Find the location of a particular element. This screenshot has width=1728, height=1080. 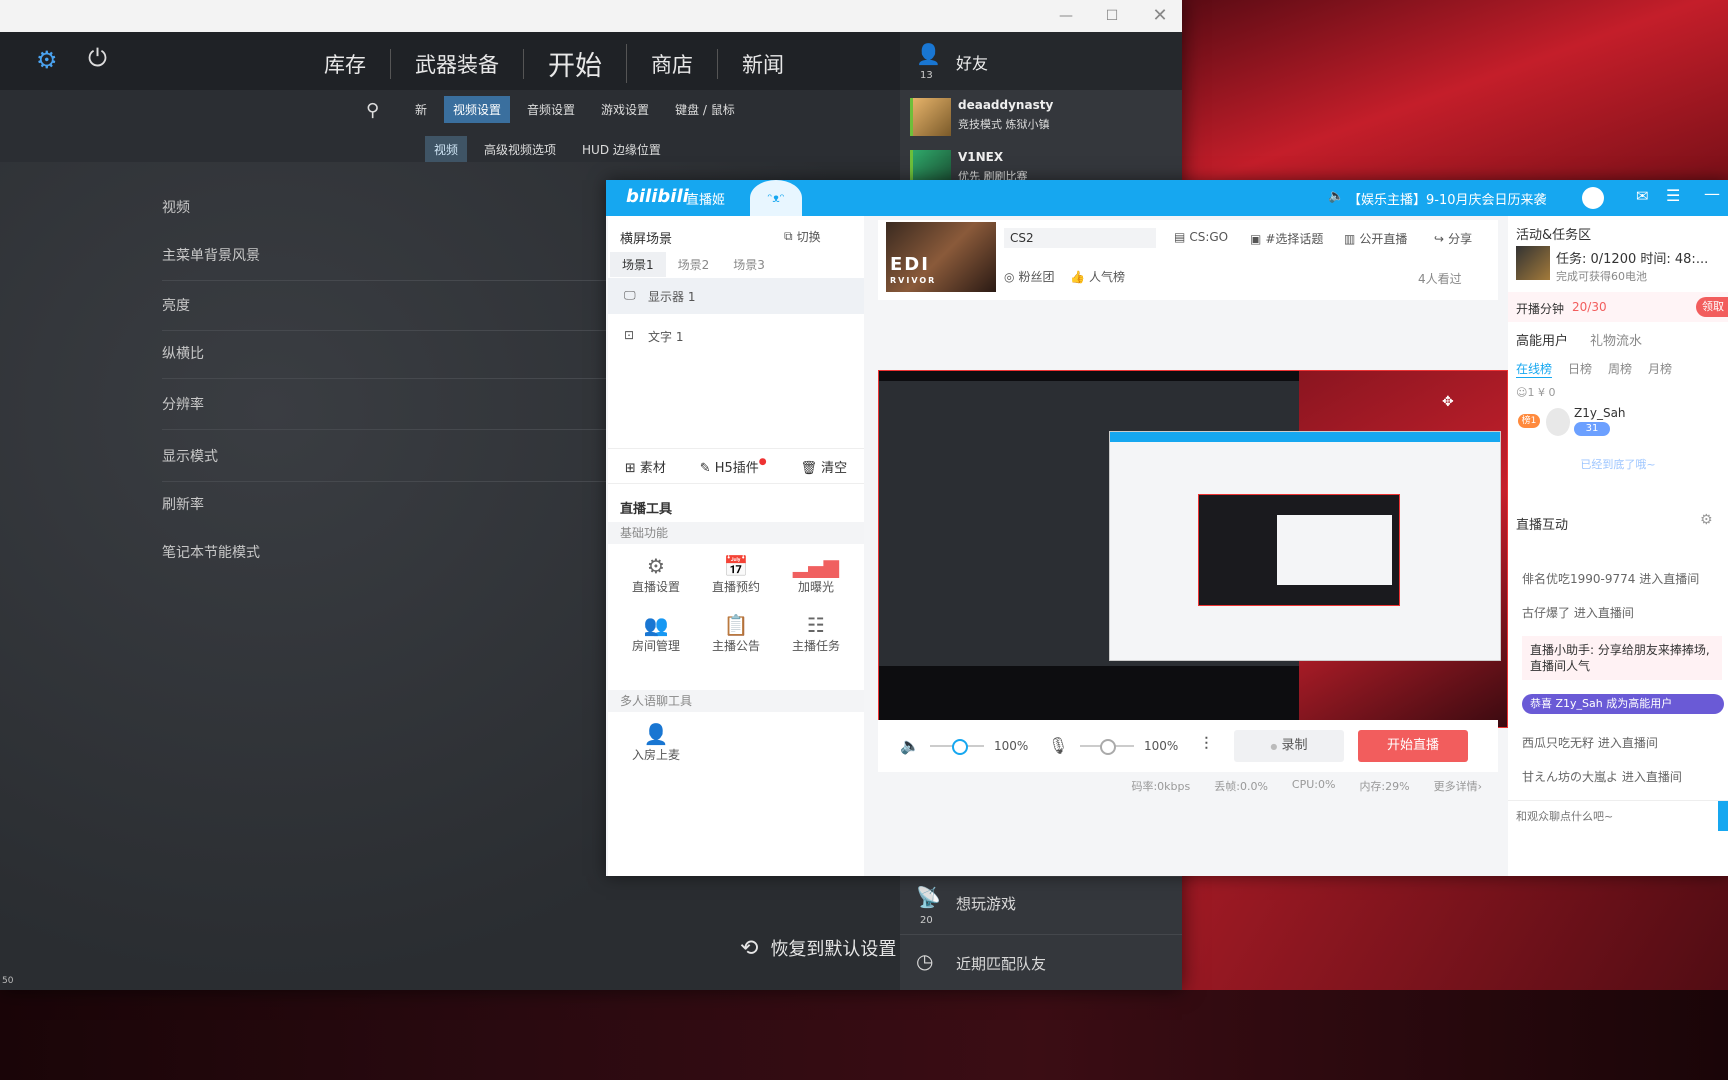

boost-exposure-tool: ▂▄▆ 加曝光 is located at coordinates (816, 574).